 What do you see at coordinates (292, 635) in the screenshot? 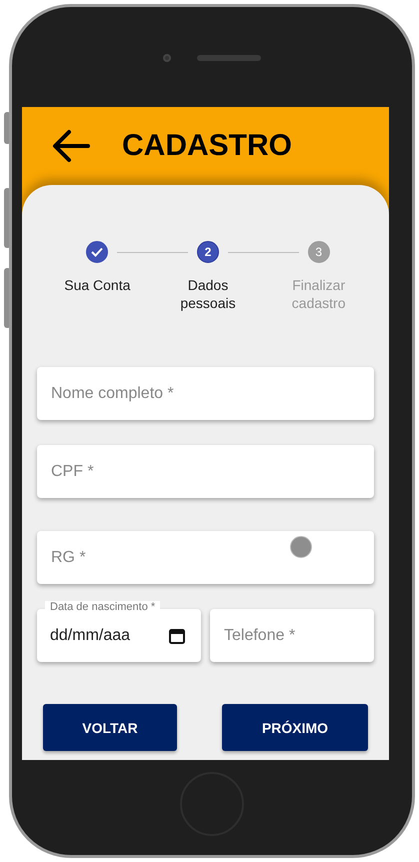
I see `input-field: Telefone *` at bounding box center [292, 635].